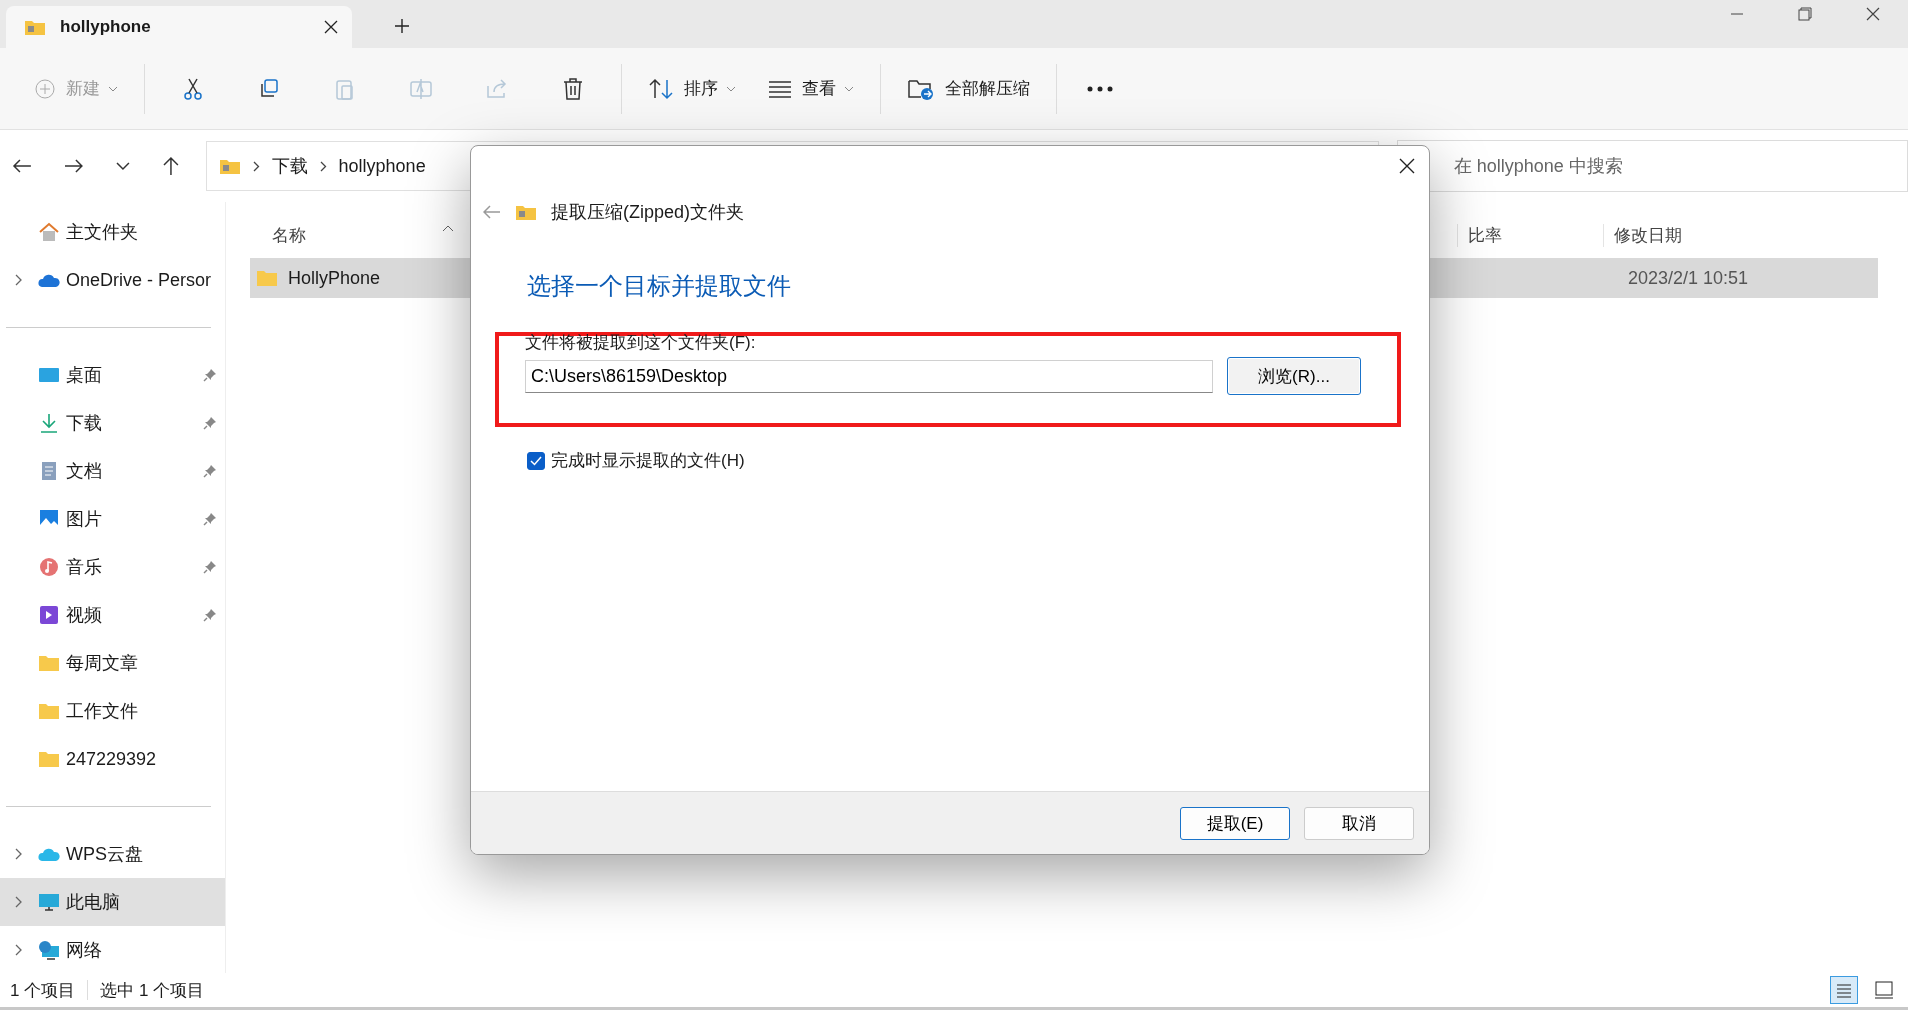 The width and height of the screenshot is (1908, 1010). Describe the element at coordinates (1530, 235) in the screenshot. I see `column-header: 比率` at that location.